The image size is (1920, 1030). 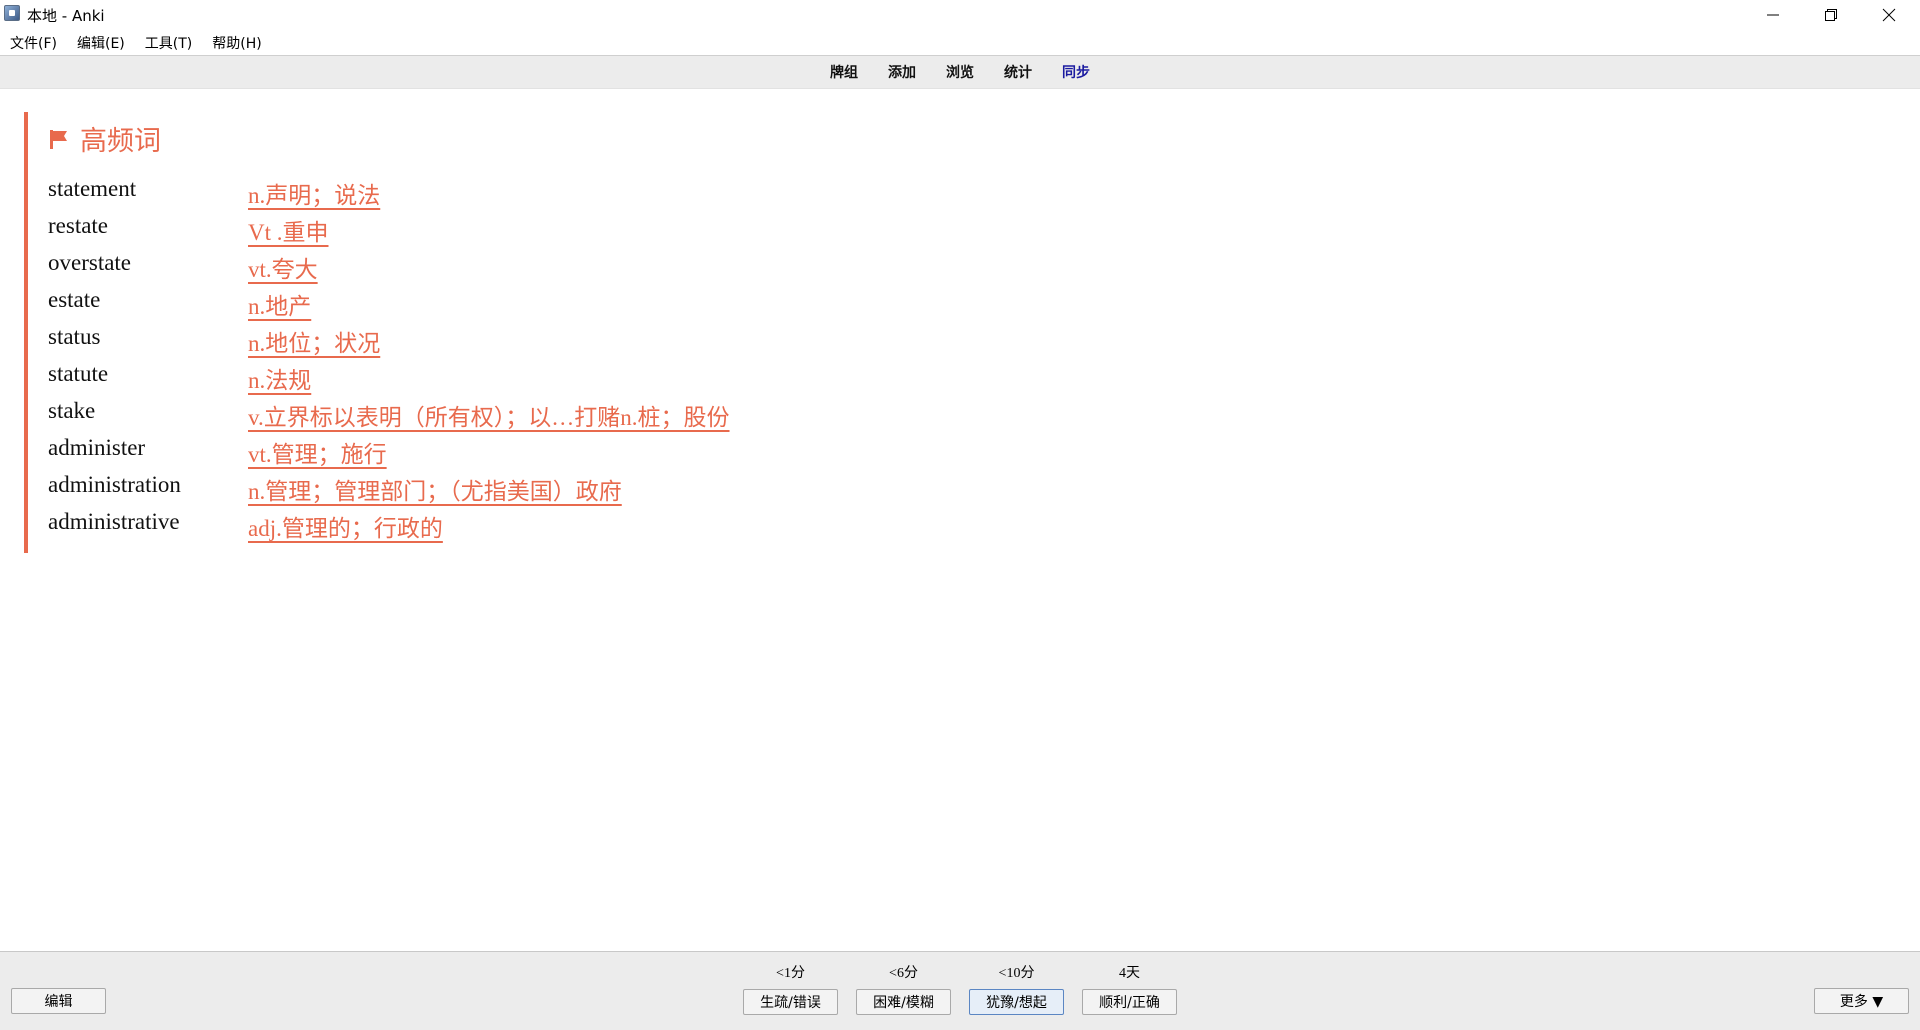 I want to click on meaning: v.立界标以表明（所有权）；以…打赌n.桩；股份, so click(x=489, y=417).